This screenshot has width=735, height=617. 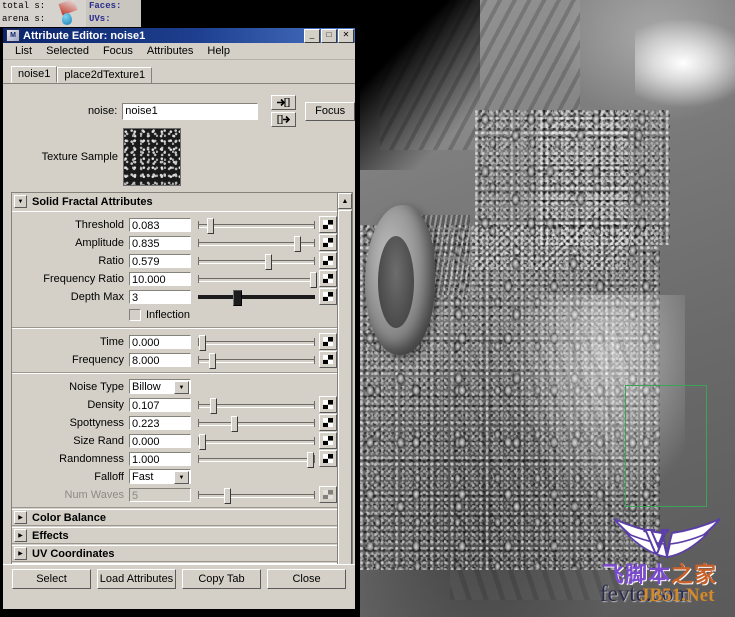 I want to click on section-header-uv-coordinates: ▶ UV Coordinates, so click(x=174, y=553).